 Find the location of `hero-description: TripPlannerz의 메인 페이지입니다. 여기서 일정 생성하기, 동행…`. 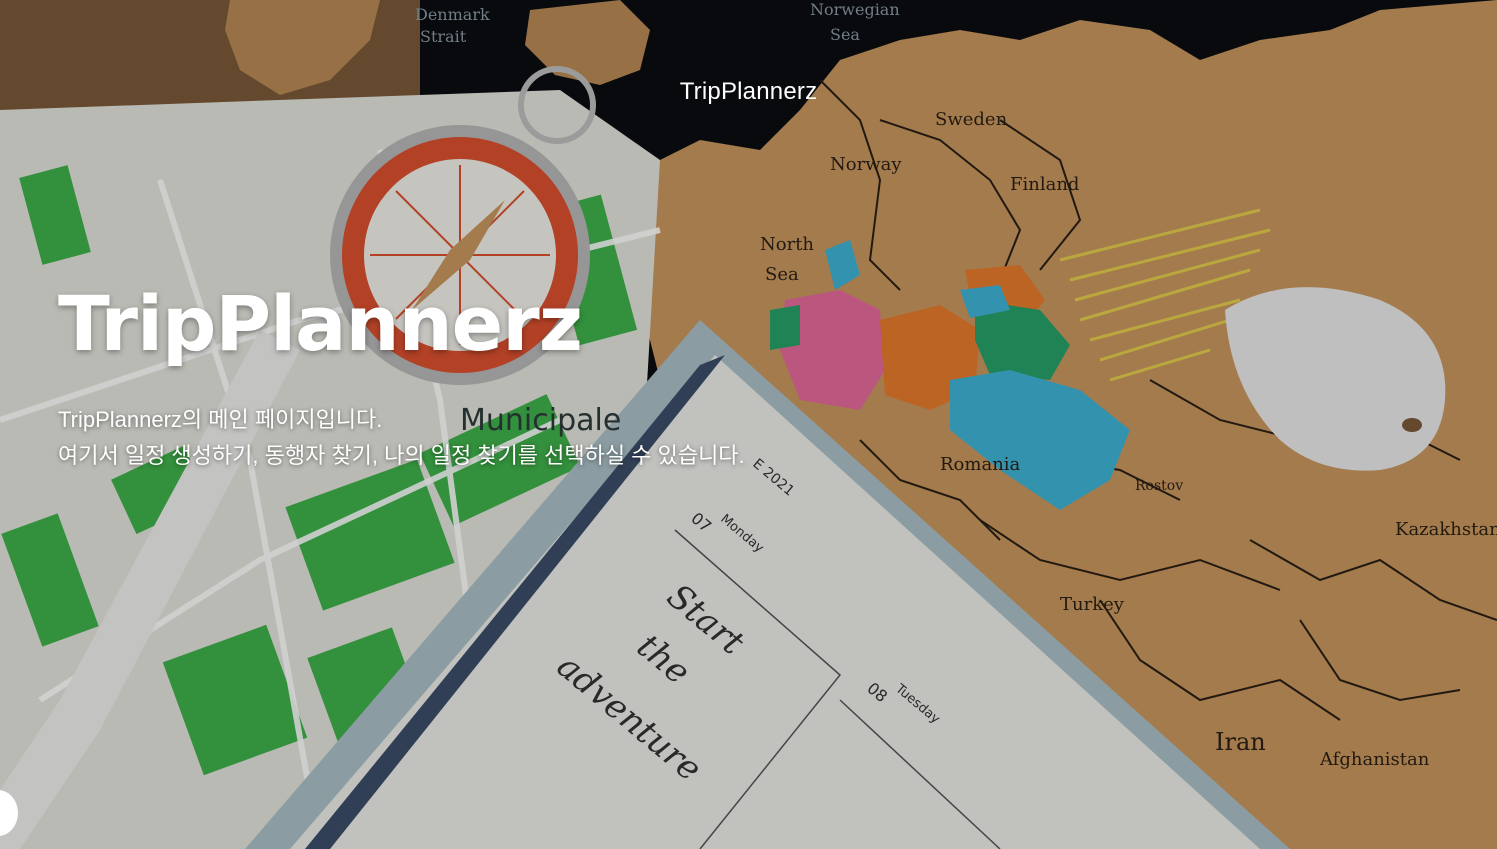

hero-description: TripPlannerz의 메인 페이지입니다. 여기서 일정 생성하기, 동행… is located at coordinates (401, 438).